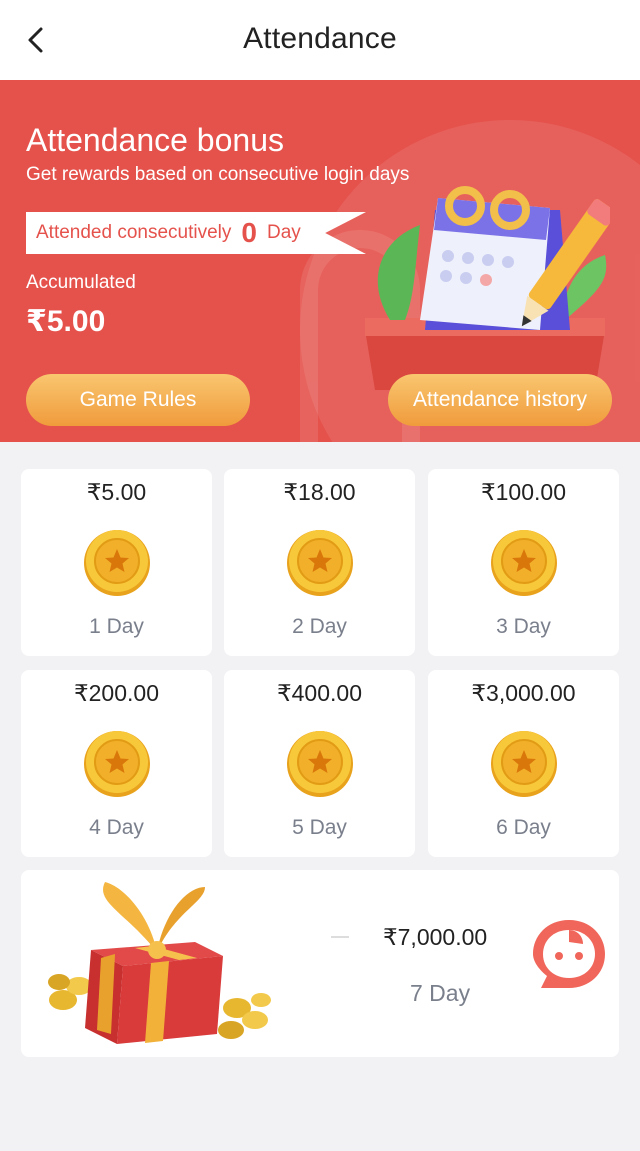 The height and width of the screenshot is (1151, 640). Describe the element at coordinates (249, 232) in the screenshot. I see `consecutive-days-count: 0` at that location.